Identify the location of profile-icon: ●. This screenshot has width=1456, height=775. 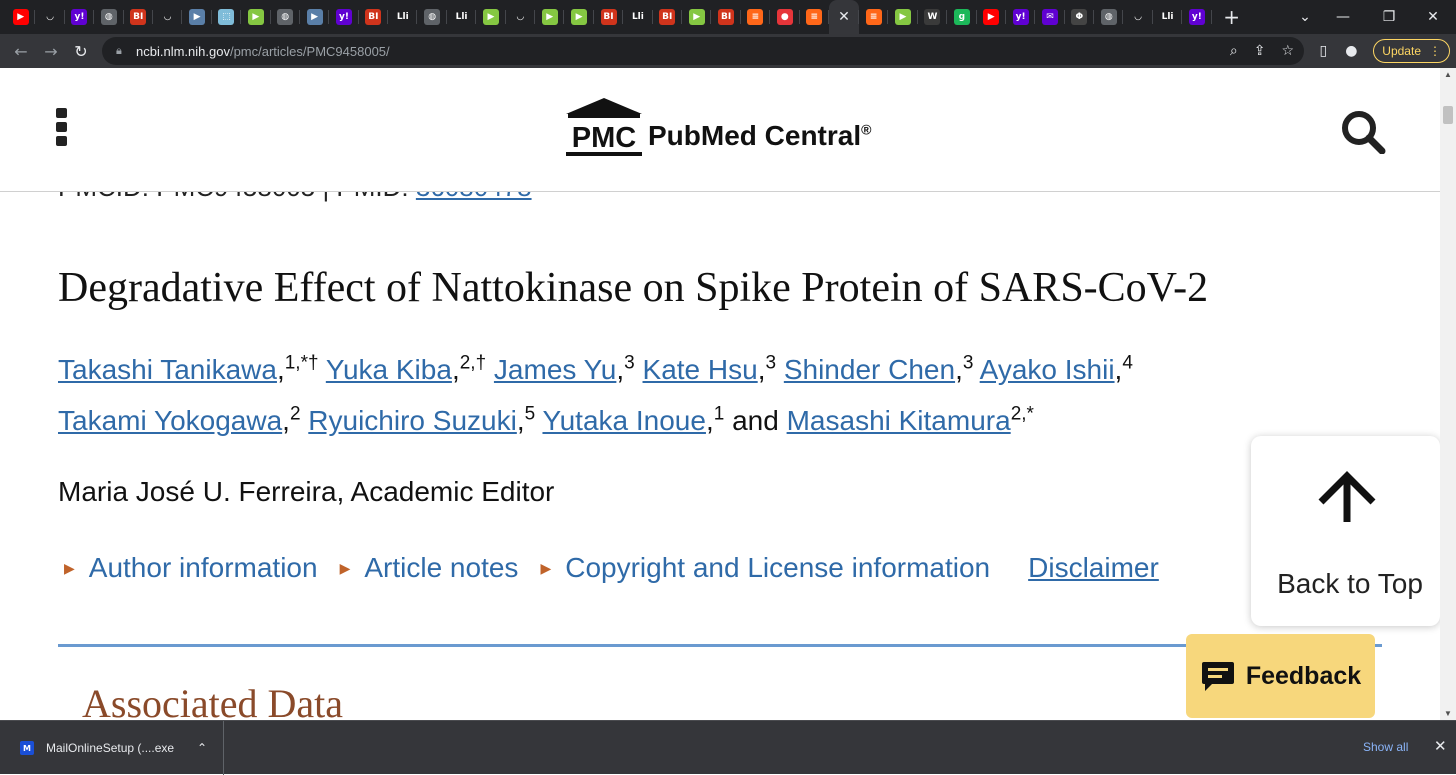
(1351, 51).